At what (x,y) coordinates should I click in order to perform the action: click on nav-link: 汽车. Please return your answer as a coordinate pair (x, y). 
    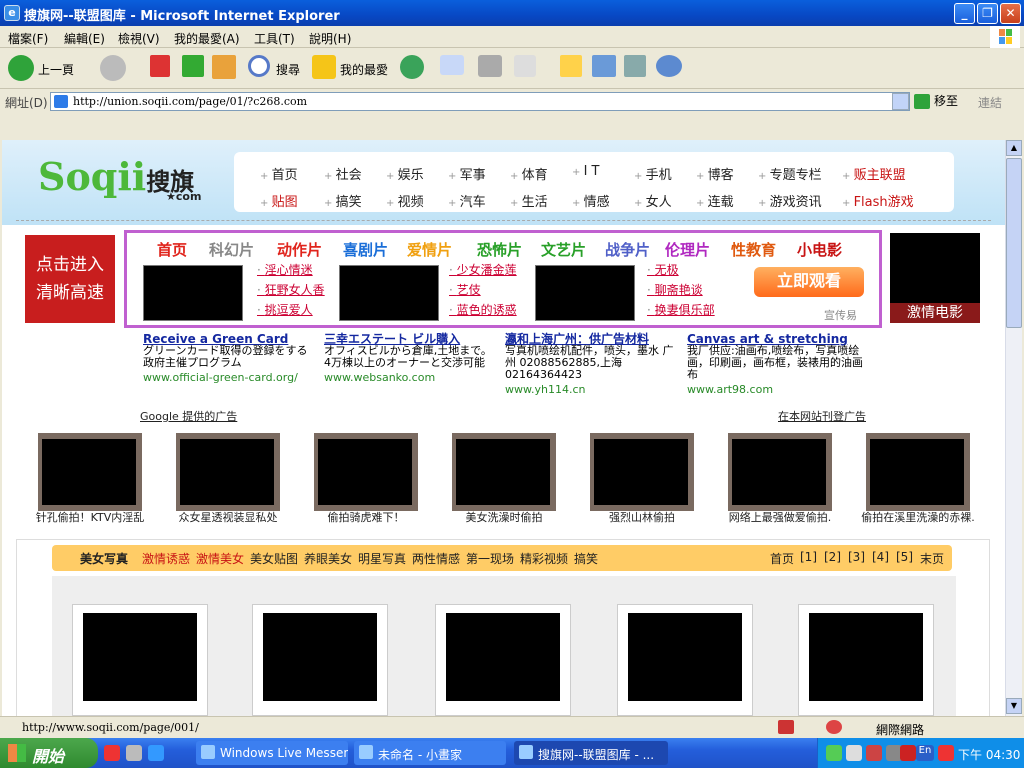
    Looking at the image, I should click on (467, 200).